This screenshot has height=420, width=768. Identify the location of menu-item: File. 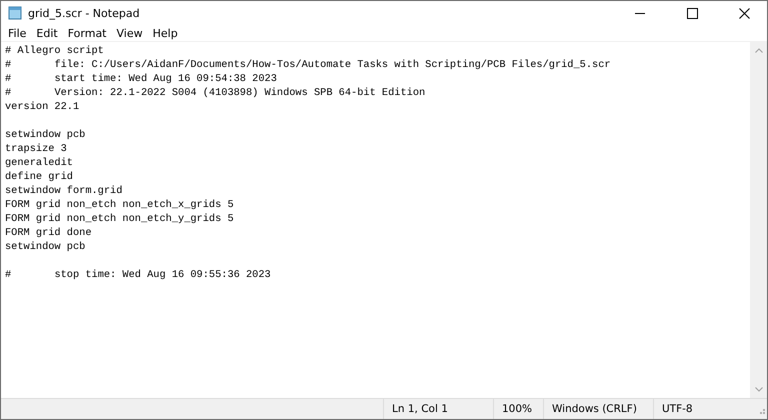
(17, 33).